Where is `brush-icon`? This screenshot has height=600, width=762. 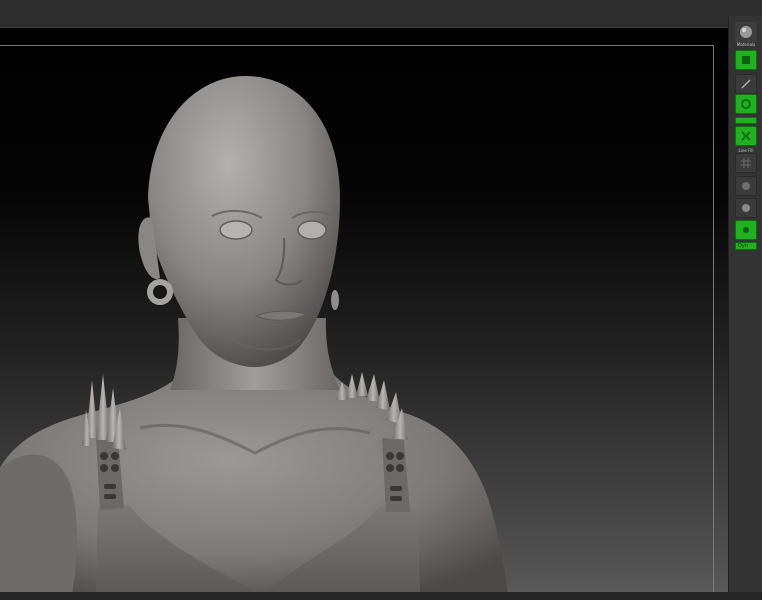 brush-icon is located at coordinates (746, 84).